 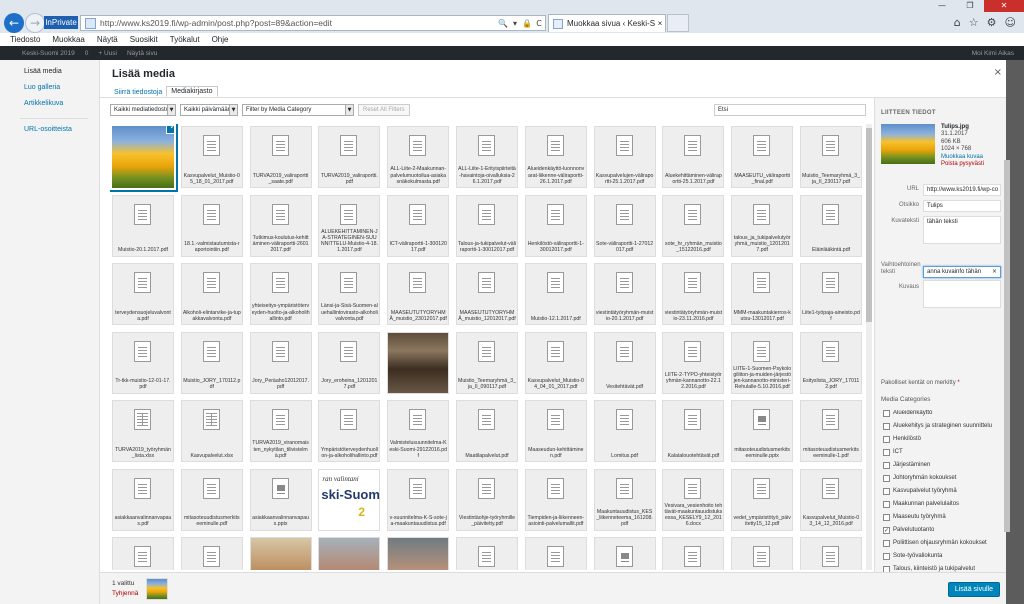 I want to click on attachment-file: Kasvupalvelut_Muistio-03_14_12_2016.pdf, so click(x=831, y=499).